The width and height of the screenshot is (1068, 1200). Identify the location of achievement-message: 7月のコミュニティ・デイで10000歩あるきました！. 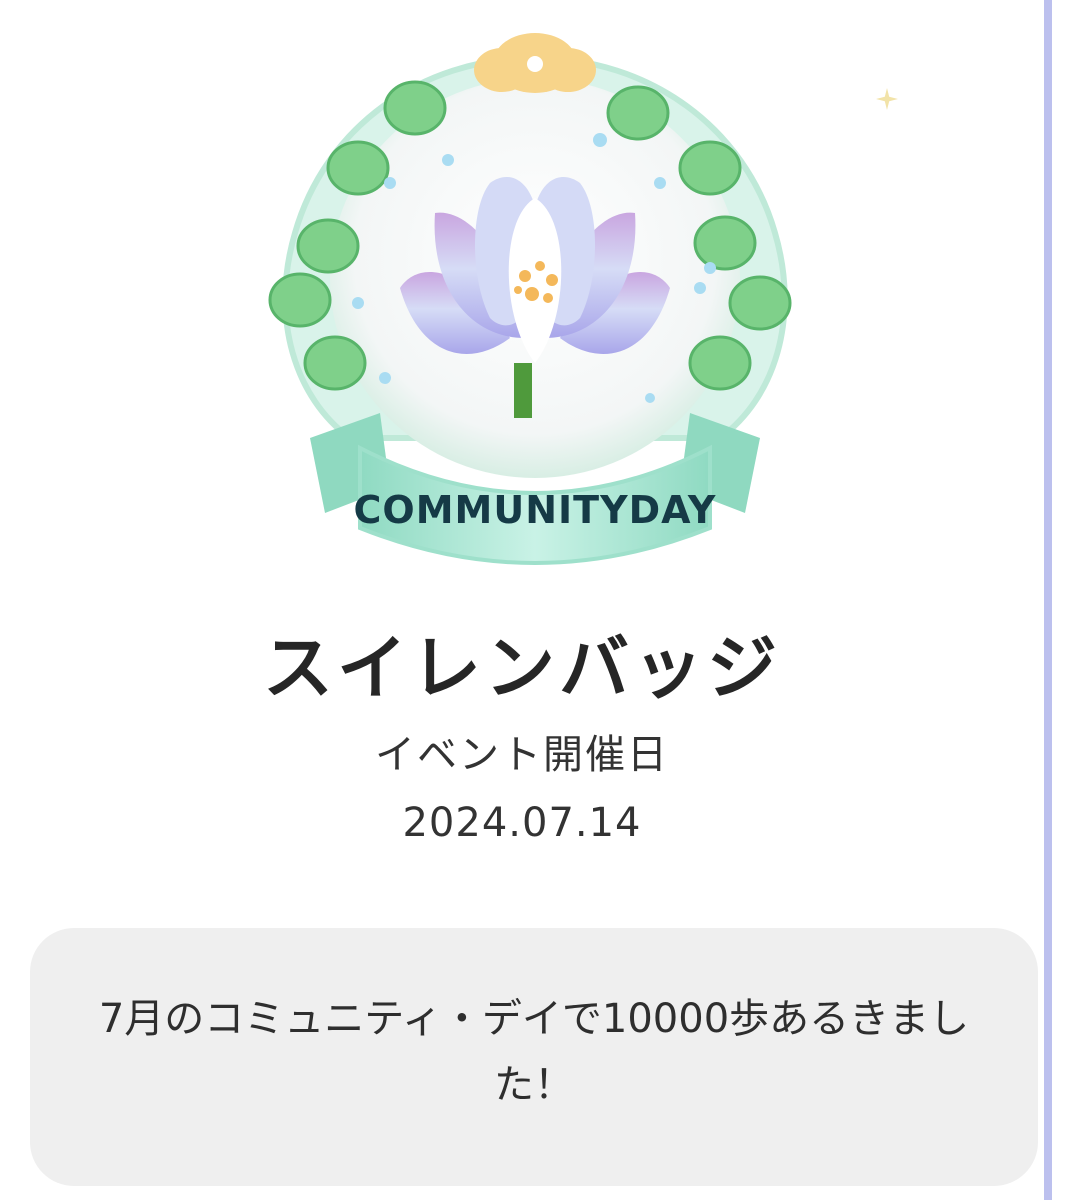
(534, 1052).